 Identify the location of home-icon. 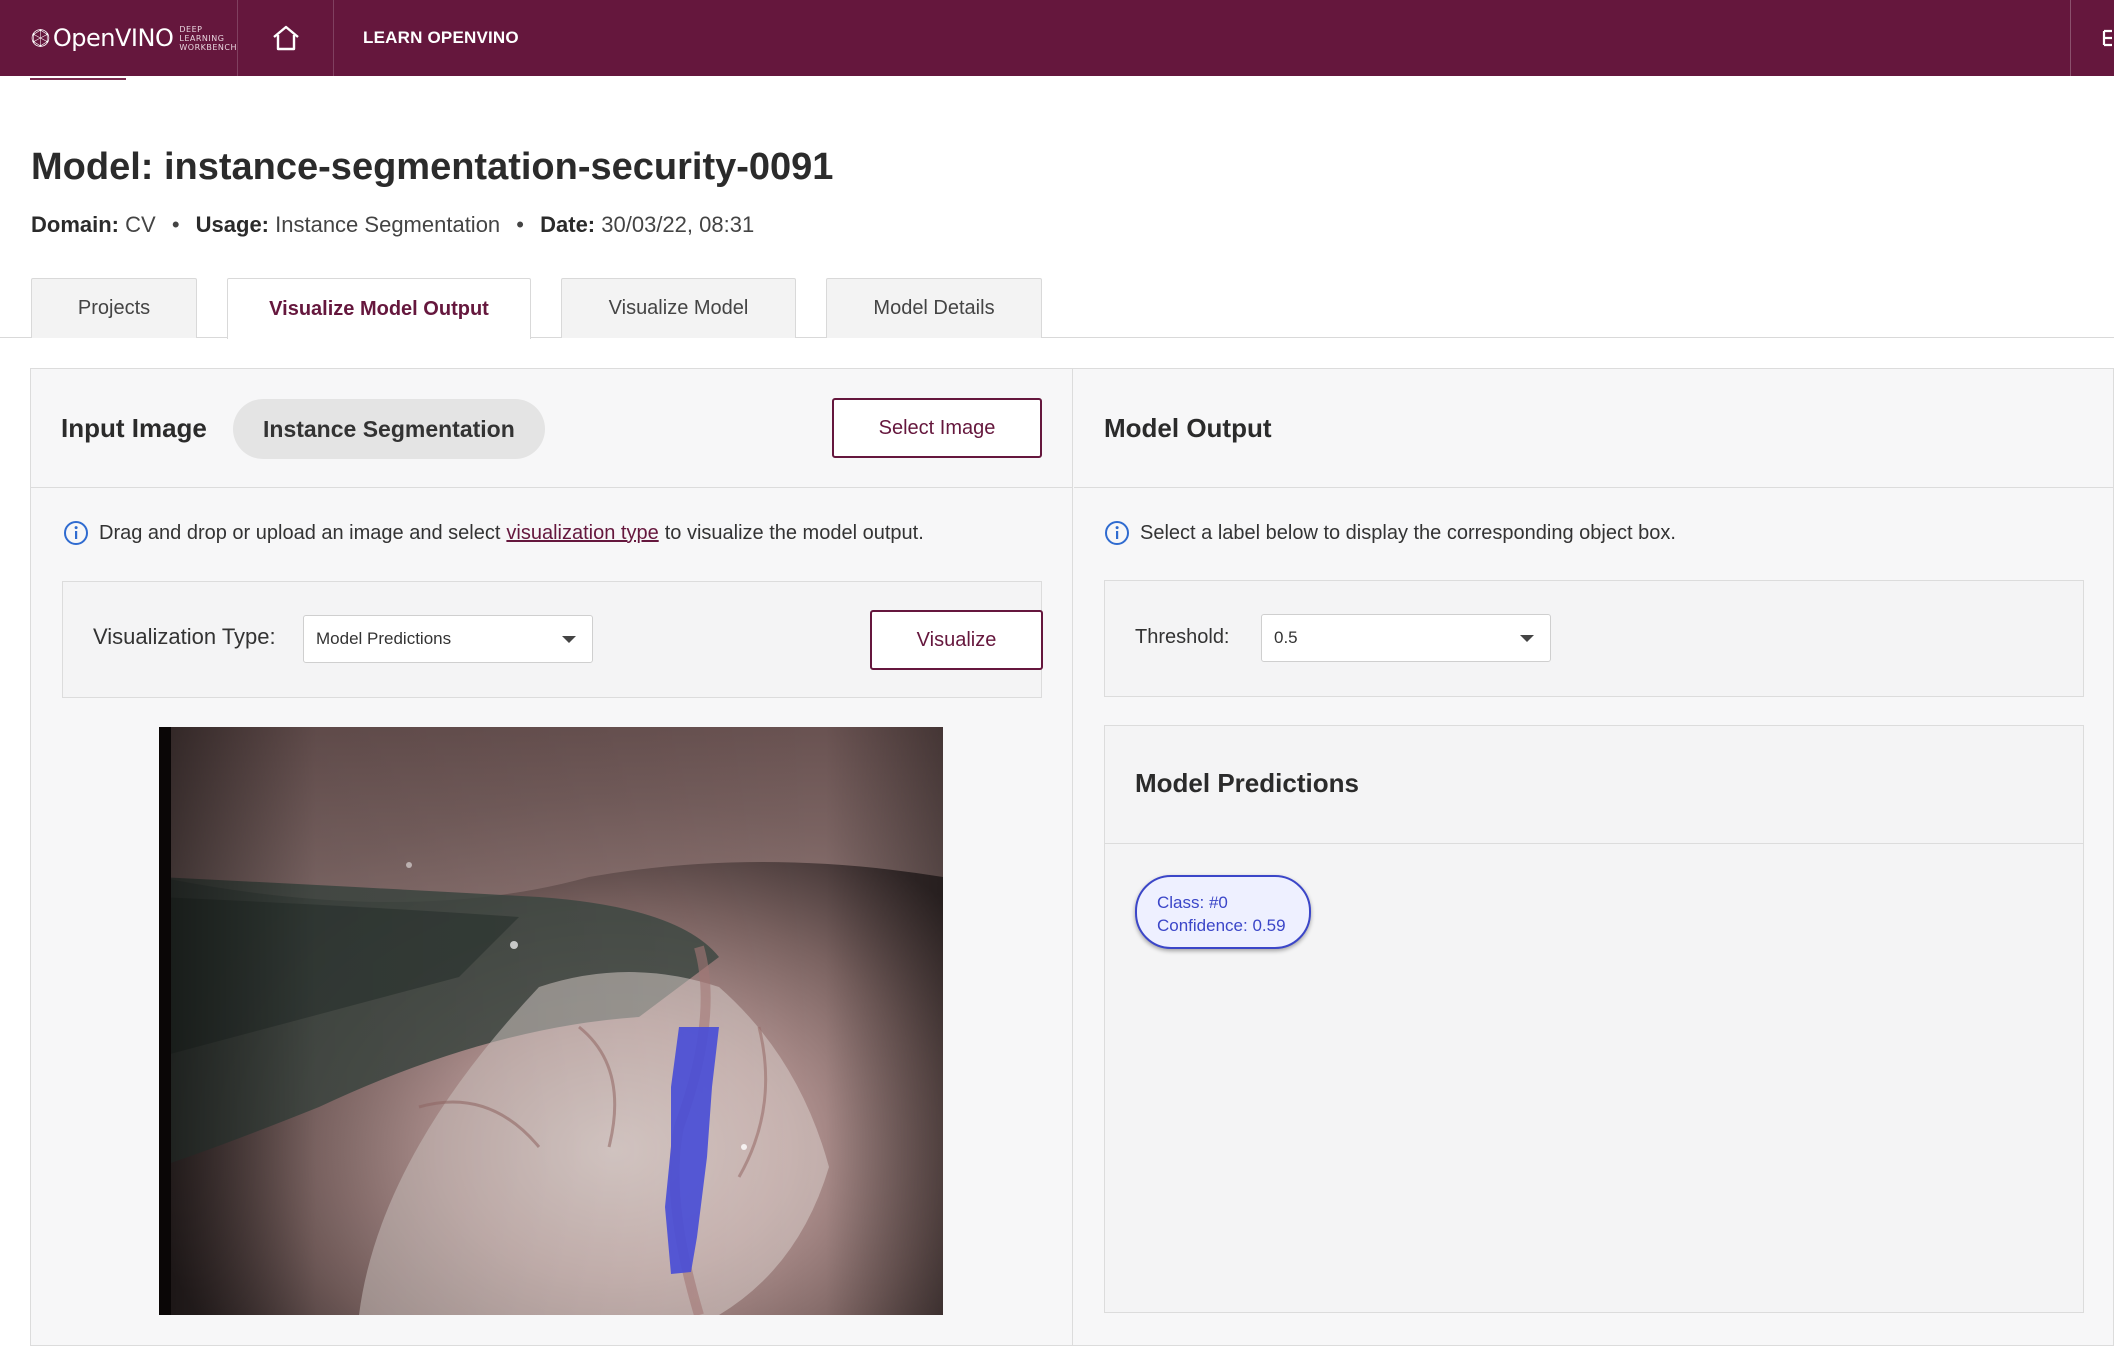
(285, 38).